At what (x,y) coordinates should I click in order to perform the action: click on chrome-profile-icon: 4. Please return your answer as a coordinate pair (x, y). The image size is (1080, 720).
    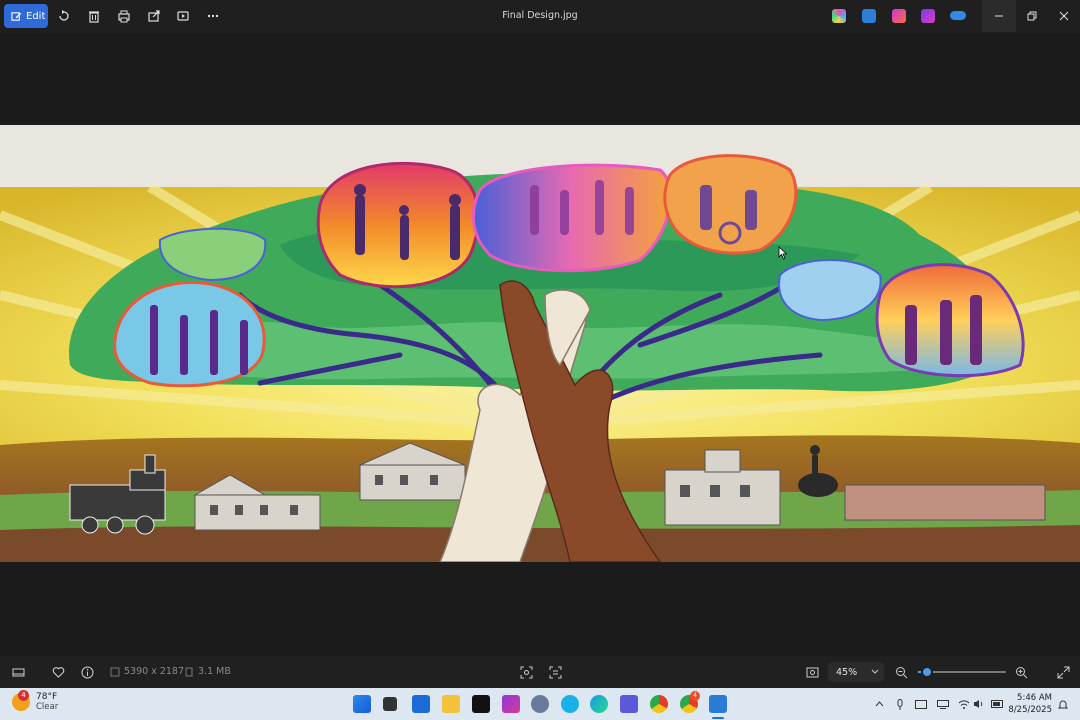
    Looking at the image, I should click on (690, 702).